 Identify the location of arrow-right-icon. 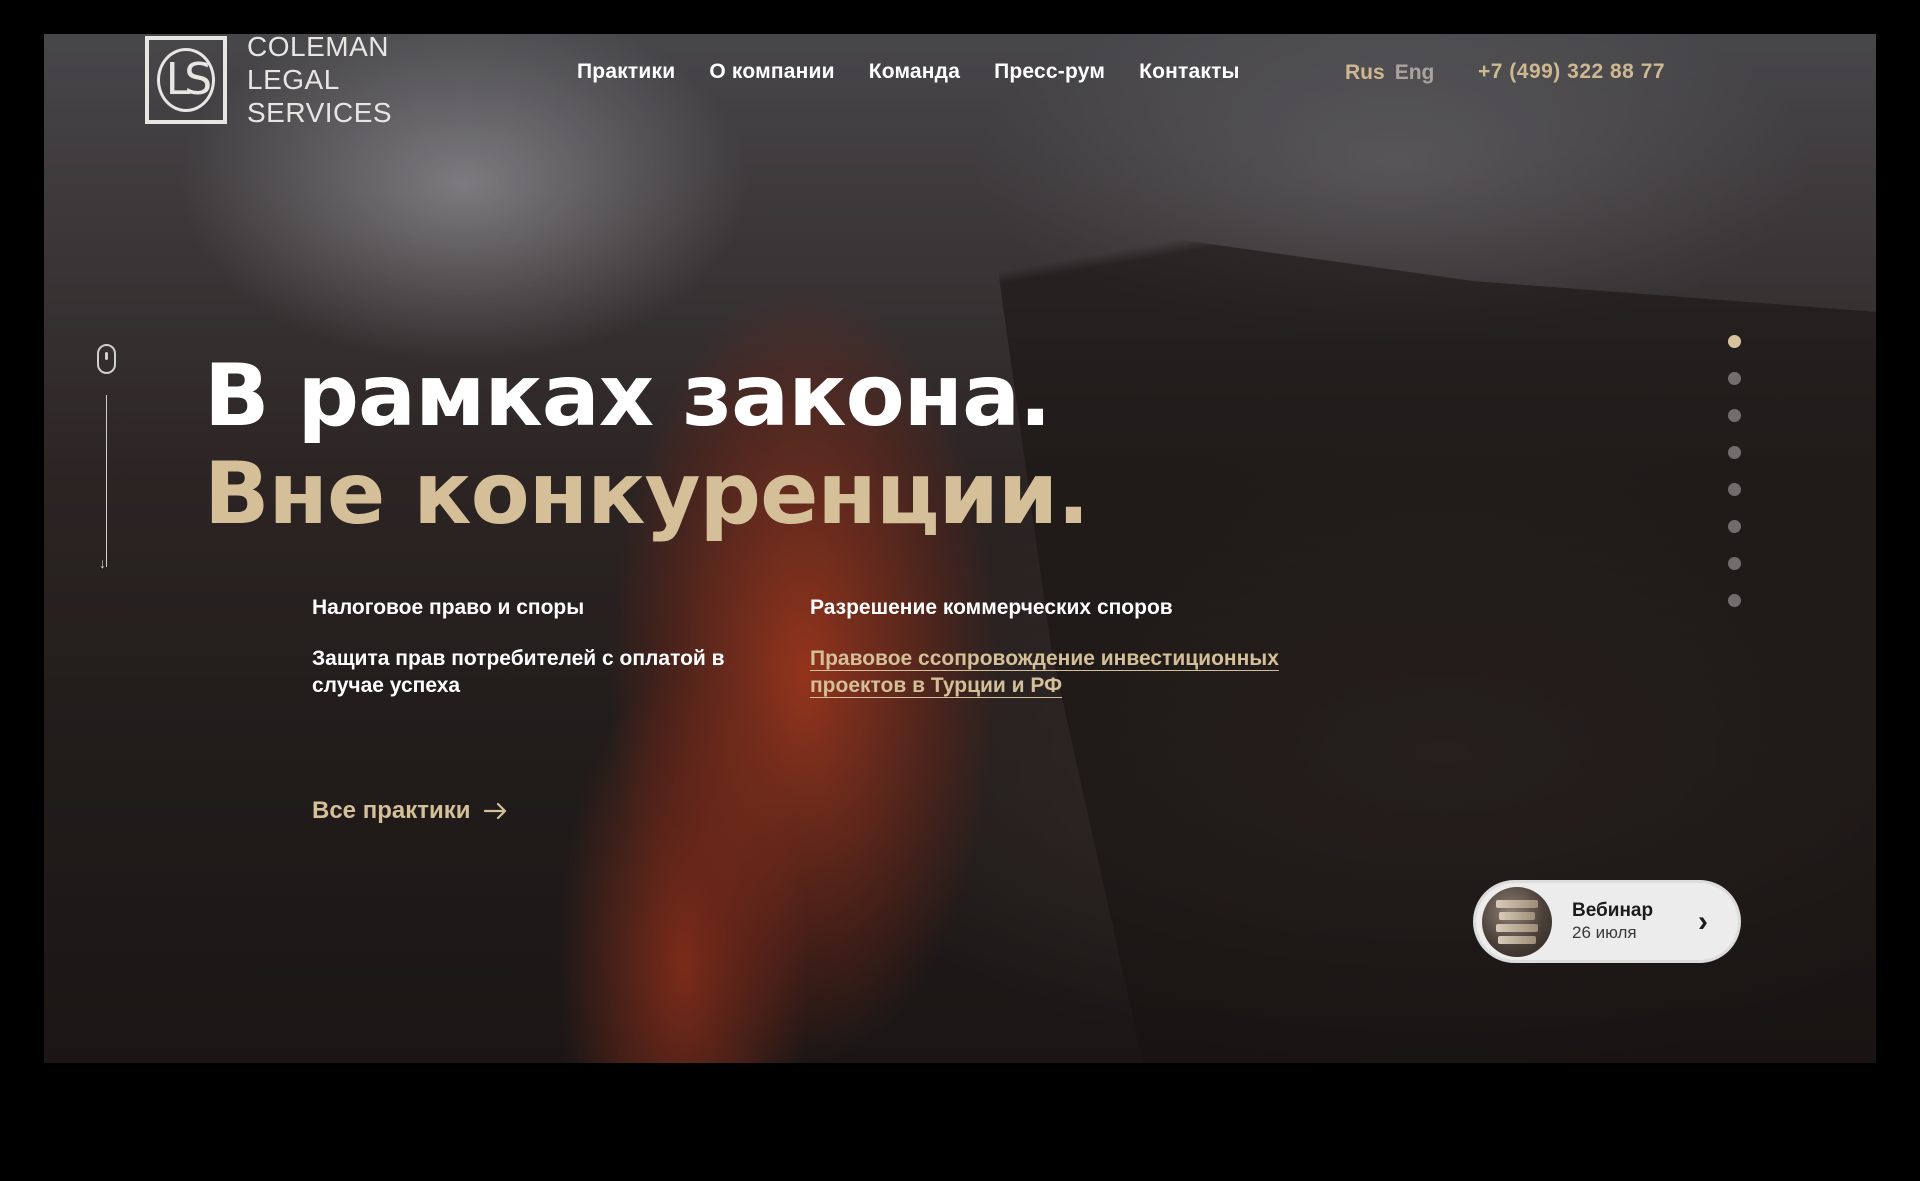
(495, 811).